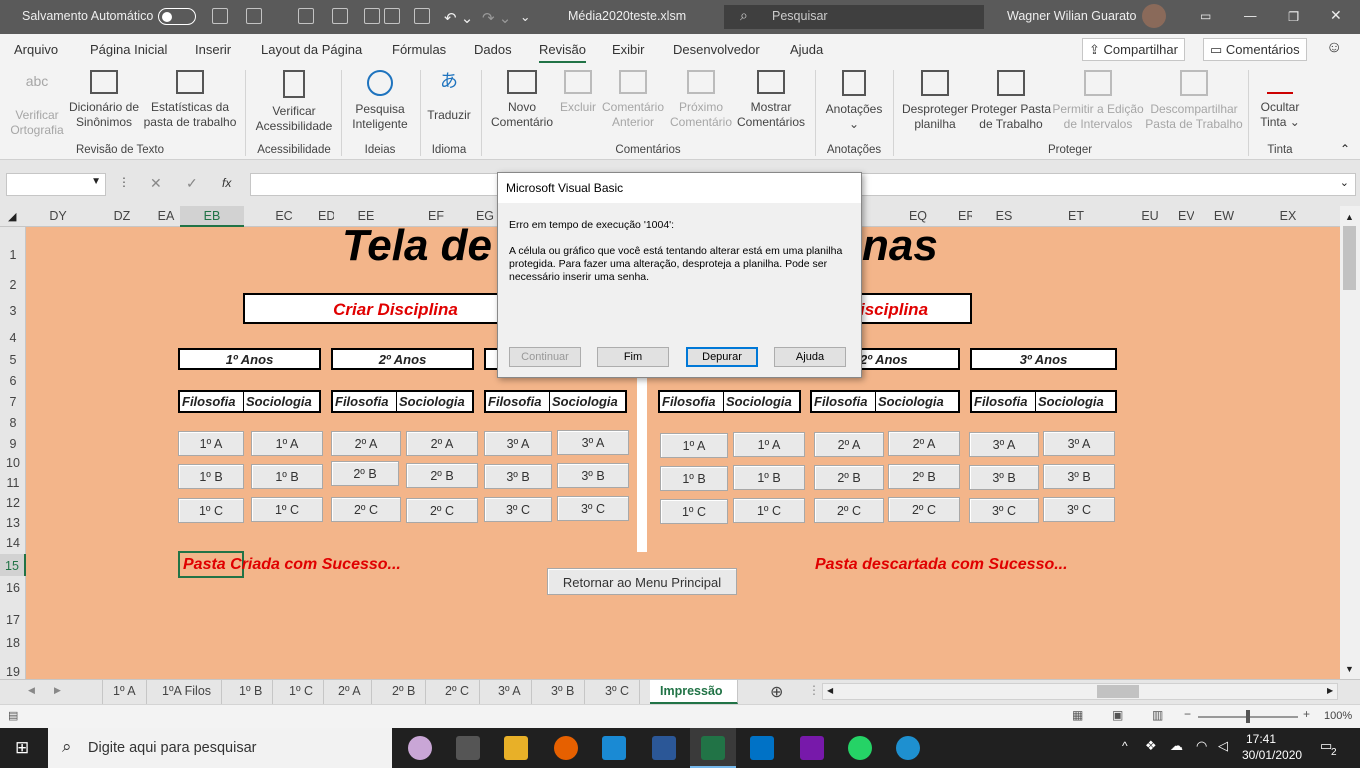 The image size is (1360, 768). Describe the element at coordinates (493, 49) in the screenshot. I see `tab-dados: Dados` at that location.